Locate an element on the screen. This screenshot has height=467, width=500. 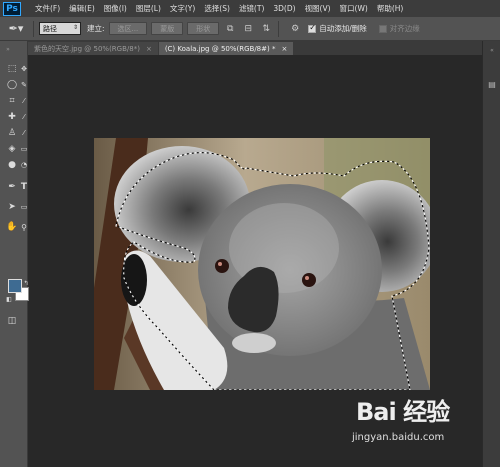
tab-label: (C) Koala.jpg @ 50%(RGB/8#) * is located at coordinates (220, 48).